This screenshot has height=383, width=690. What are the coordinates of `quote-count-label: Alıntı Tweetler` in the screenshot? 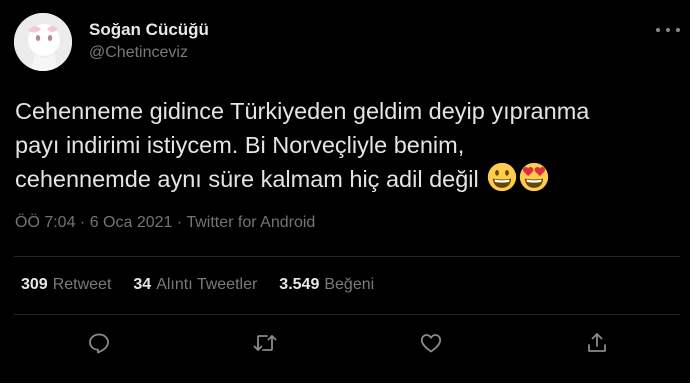 It's located at (207, 284).